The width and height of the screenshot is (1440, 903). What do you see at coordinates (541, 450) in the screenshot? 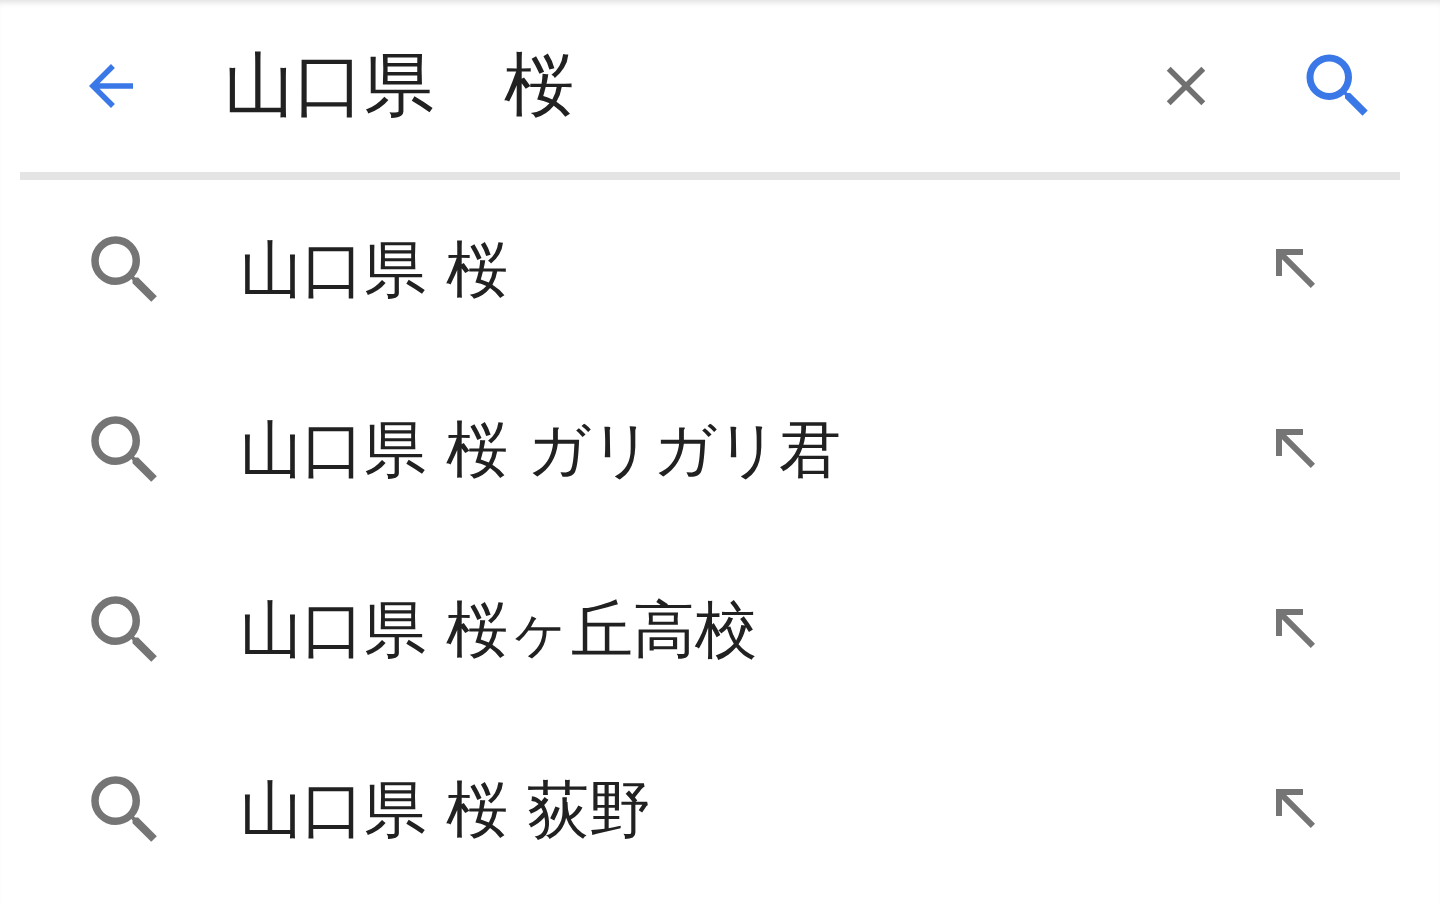
I see `suggestion-text: 山口県 桜 ガリガリ君` at bounding box center [541, 450].